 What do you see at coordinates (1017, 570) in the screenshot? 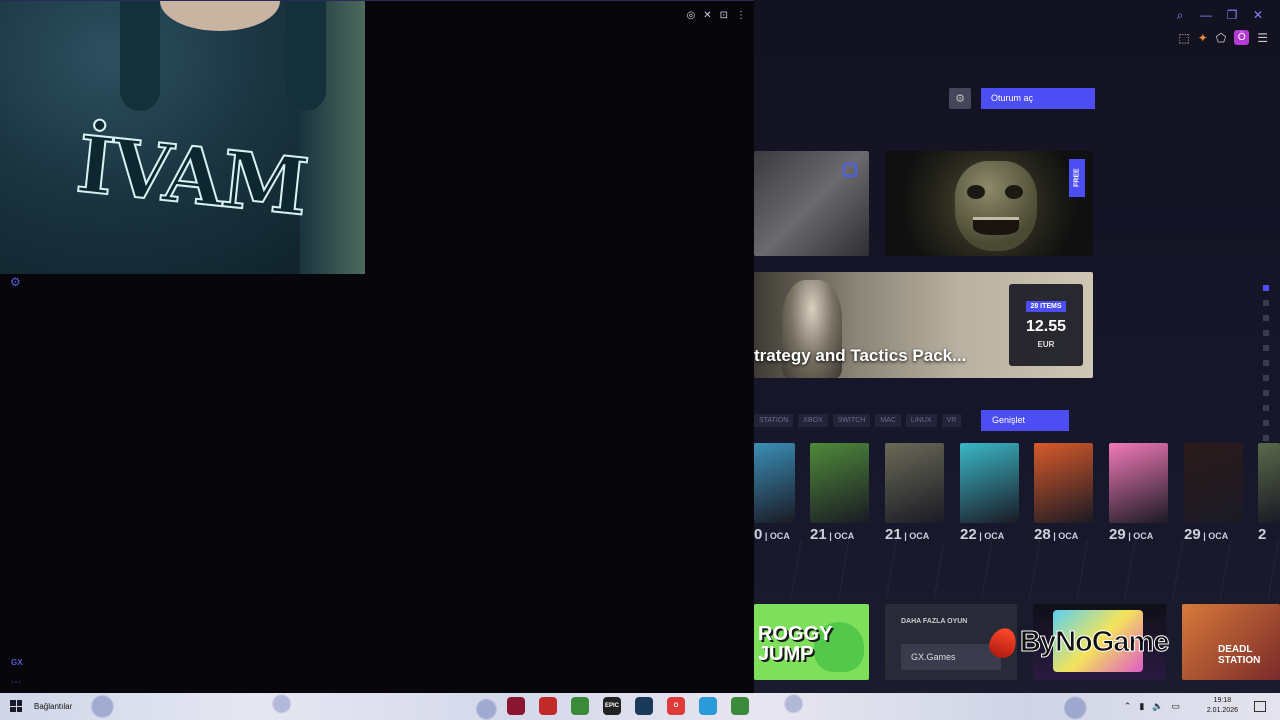
I see `background-grid` at bounding box center [1017, 570].